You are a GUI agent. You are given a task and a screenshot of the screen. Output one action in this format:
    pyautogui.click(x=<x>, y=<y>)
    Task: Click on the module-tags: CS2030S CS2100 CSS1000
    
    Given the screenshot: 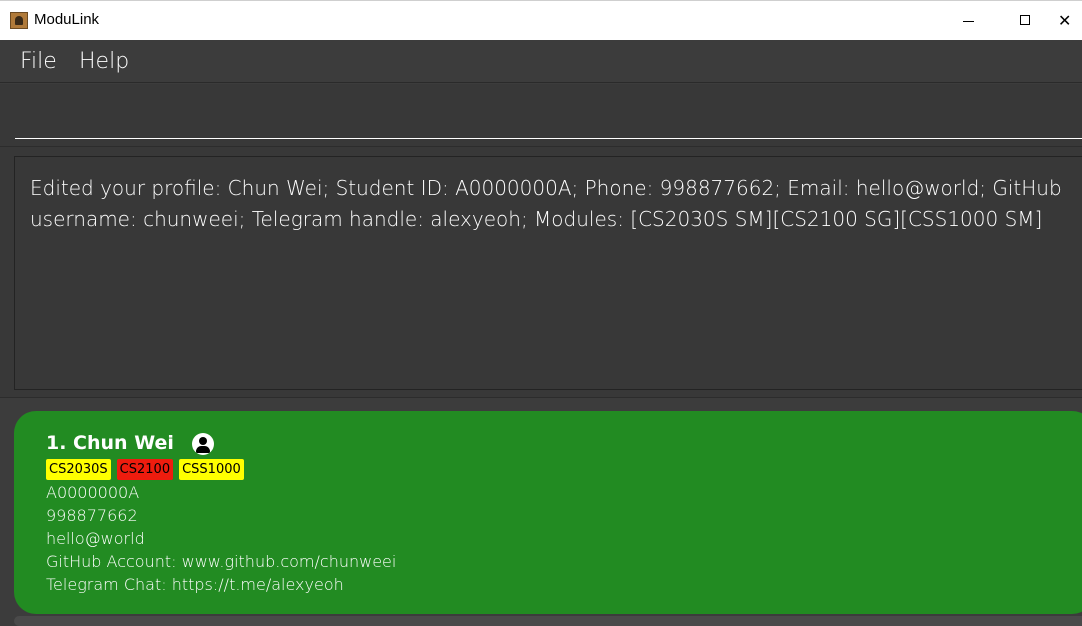 What is the action you would take?
    pyautogui.click(x=148, y=470)
    